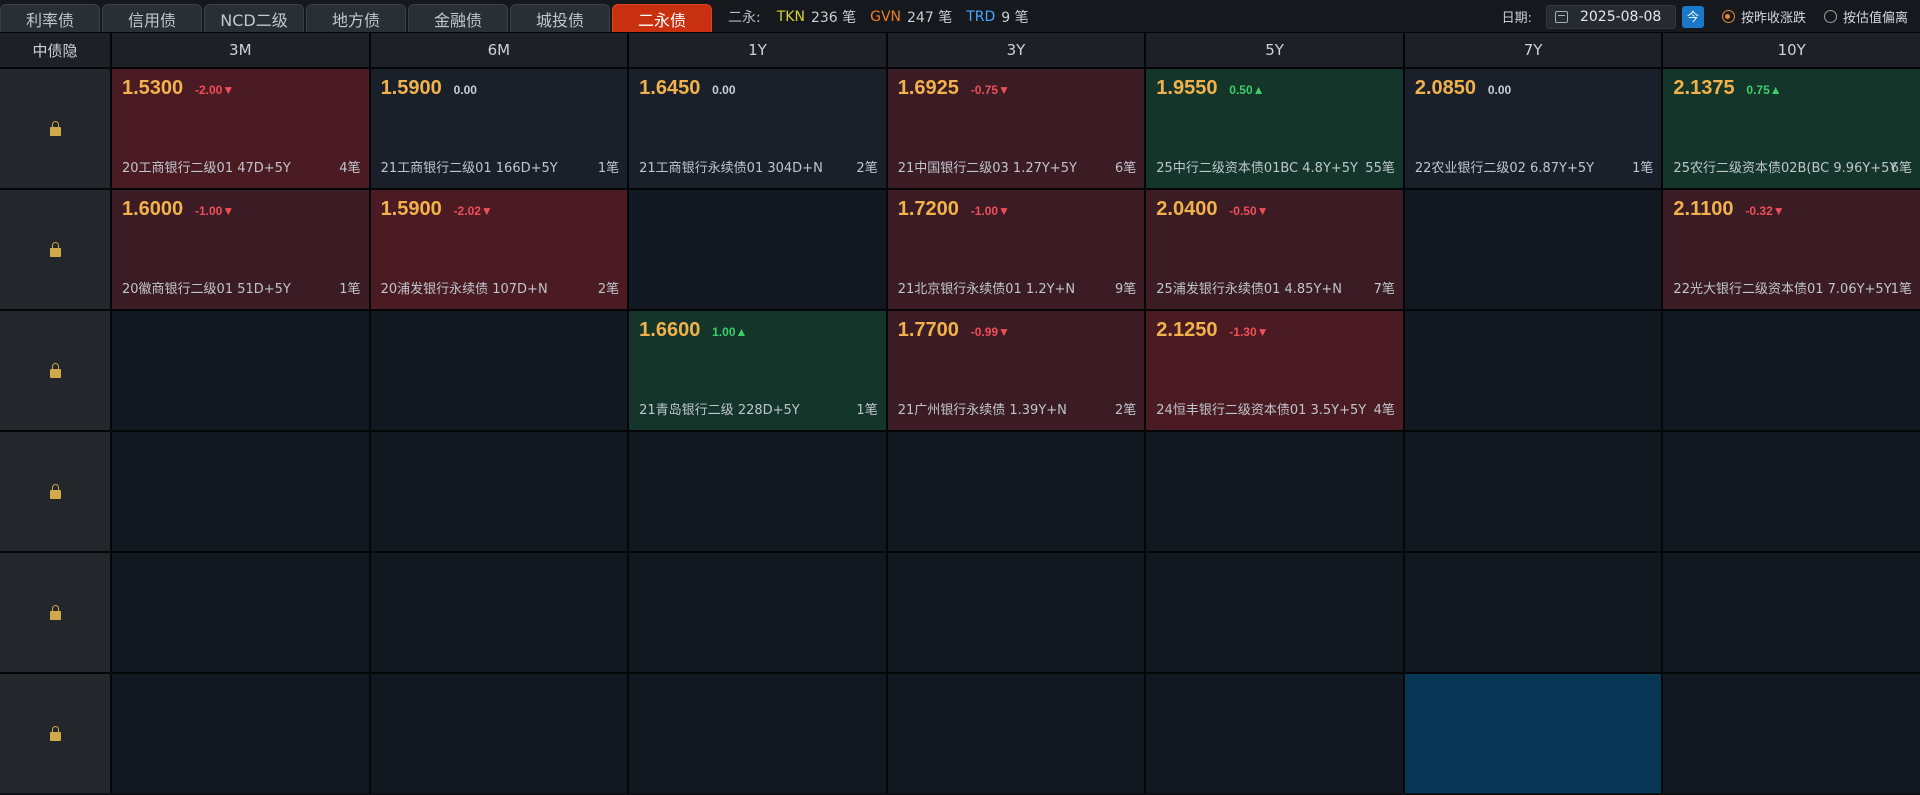 This screenshot has width=1920, height=795. Describe the element at coordinates (744, 17) in the screenshot. I see `stats-label: 二永:` at that location.